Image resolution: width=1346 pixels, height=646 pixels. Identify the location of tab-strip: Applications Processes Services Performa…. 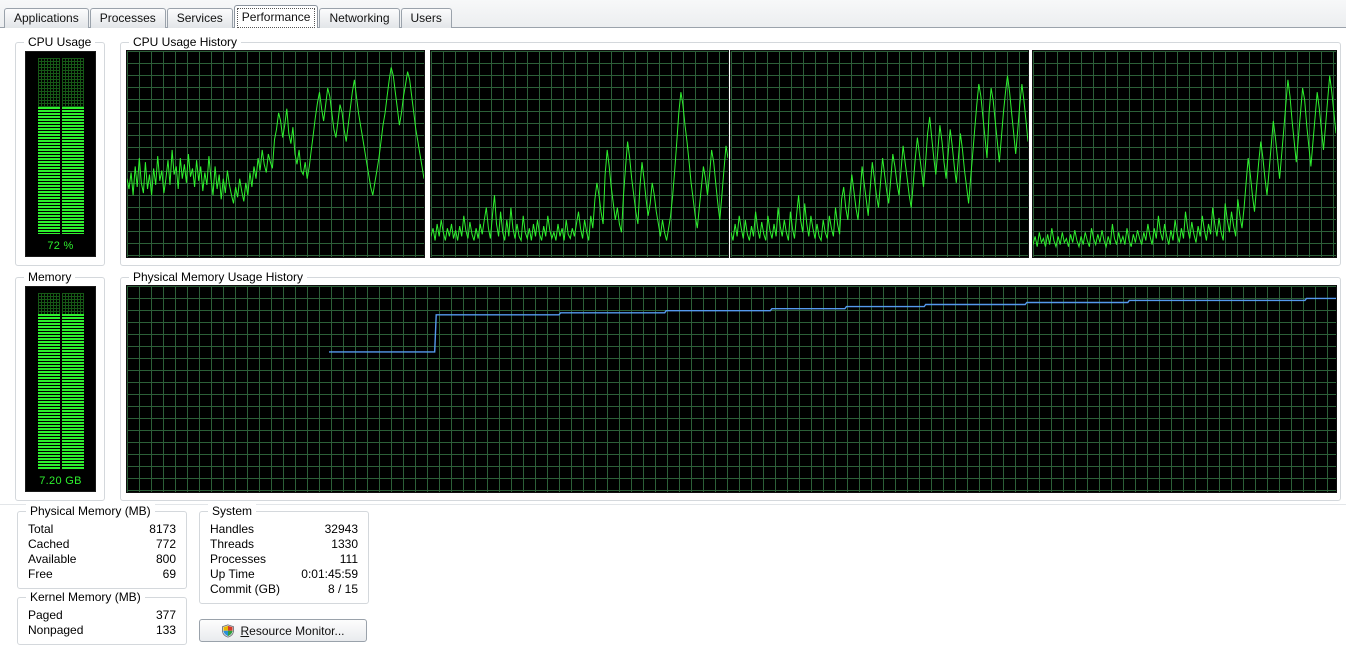
(673, 14).